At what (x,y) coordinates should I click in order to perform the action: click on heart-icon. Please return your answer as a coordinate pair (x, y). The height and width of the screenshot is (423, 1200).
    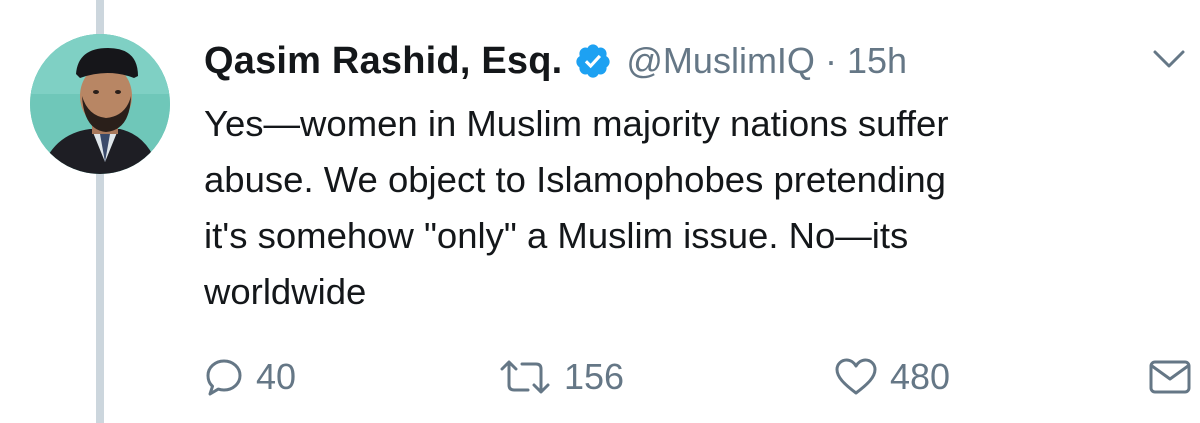
    Looking at the image, I should click on (856, 377).